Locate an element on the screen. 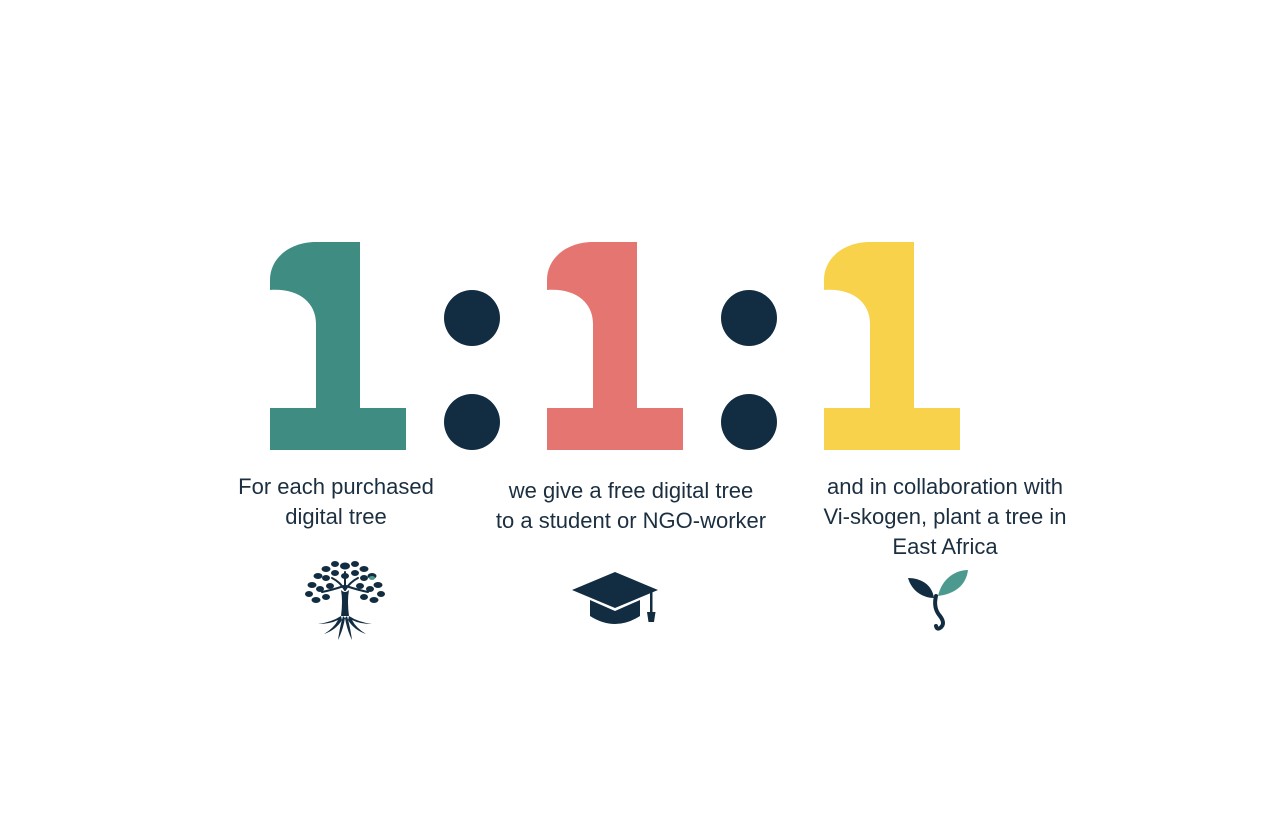 The height and width of the screenshot is (826, 1280). numeral-one-teal is located at coordinates (338, 346).